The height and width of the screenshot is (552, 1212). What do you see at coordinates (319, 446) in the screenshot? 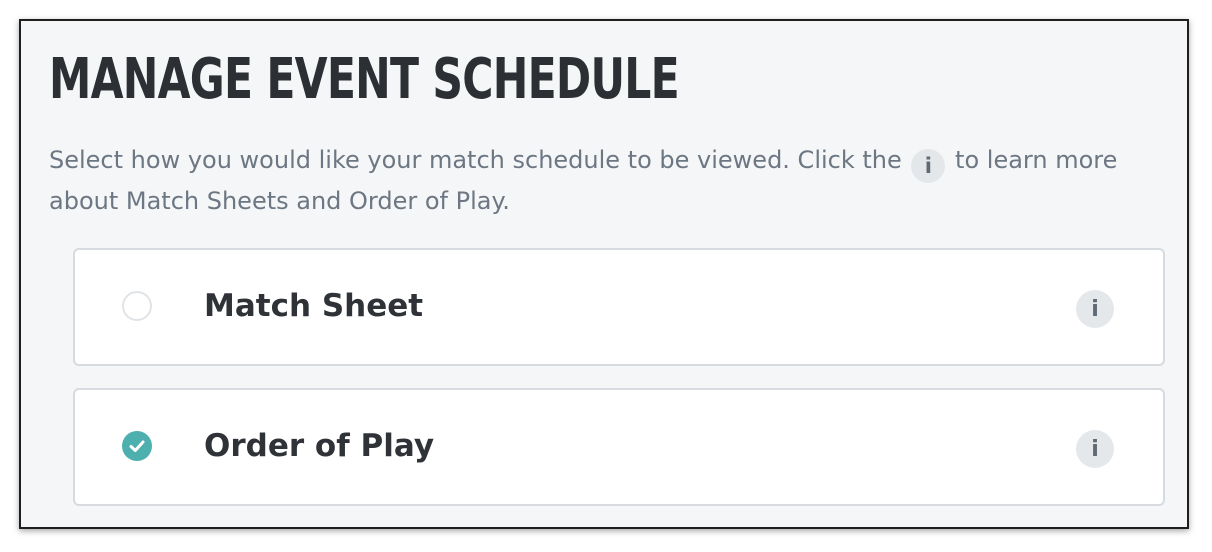
I see `option-label: Order of Play` at bounding box center [319, 446].